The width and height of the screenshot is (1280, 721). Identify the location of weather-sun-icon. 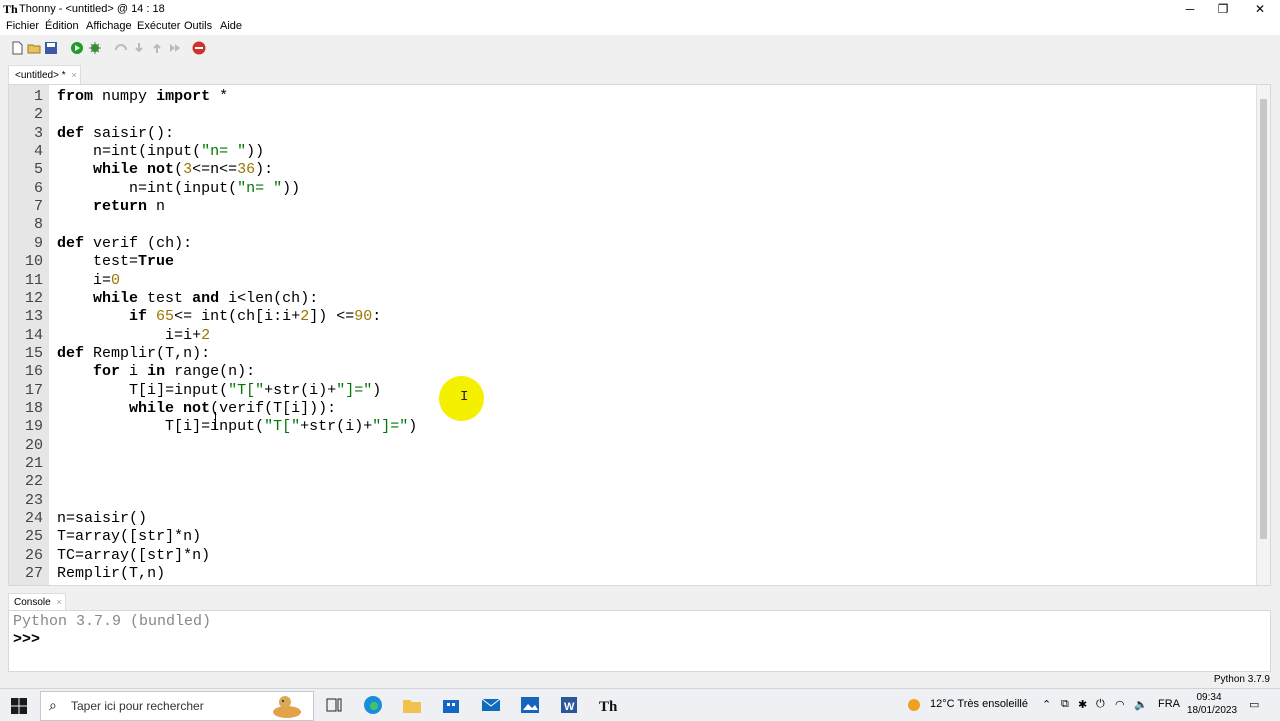
(914, 705).